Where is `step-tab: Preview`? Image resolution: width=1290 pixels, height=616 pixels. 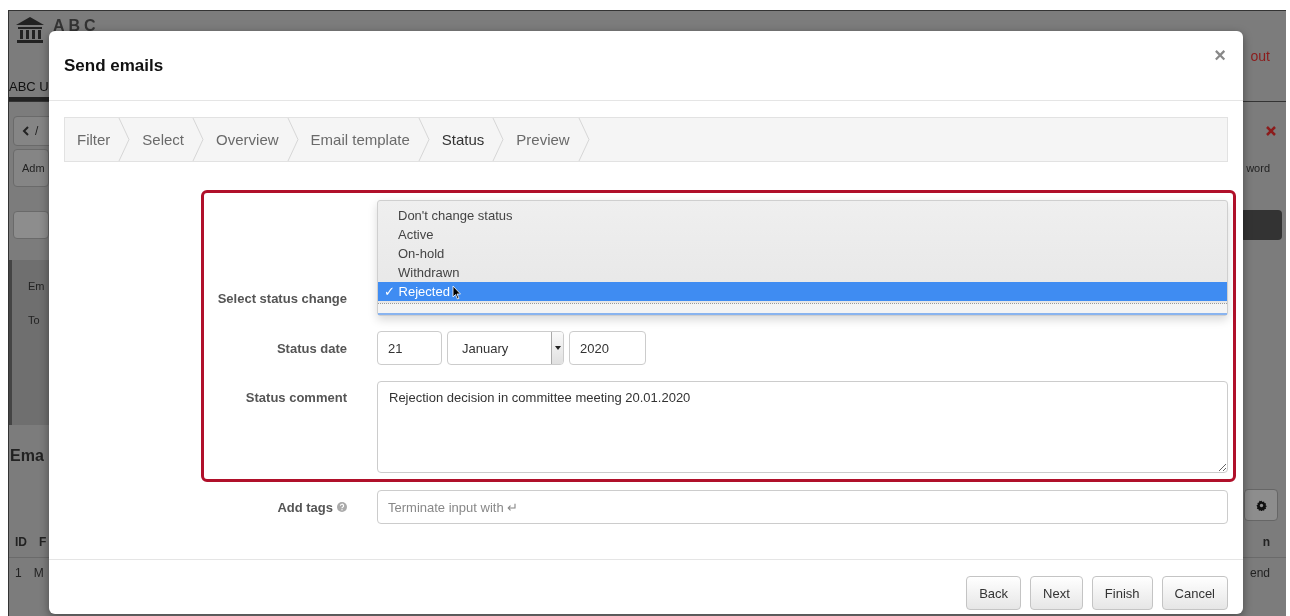 step-tab: Preview is located at coordinates (541, 139).